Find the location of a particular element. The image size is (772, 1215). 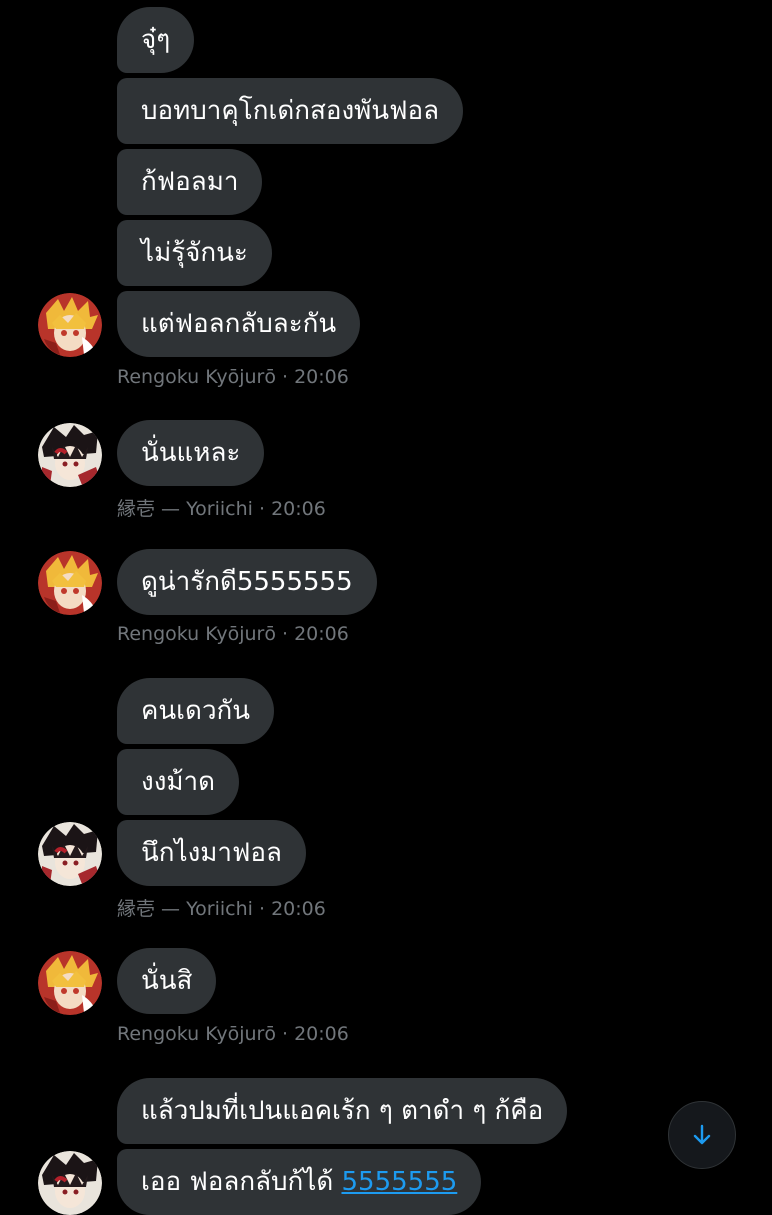

scroll-to-bottom-button is located at coordinates (702, 1135).